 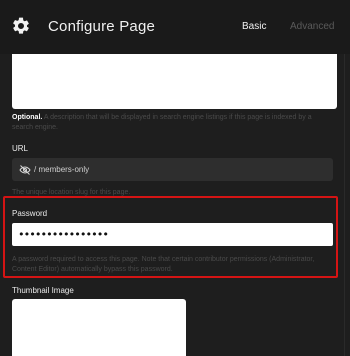 I want to click on url-prefix: /, so click(x=35, y=169).